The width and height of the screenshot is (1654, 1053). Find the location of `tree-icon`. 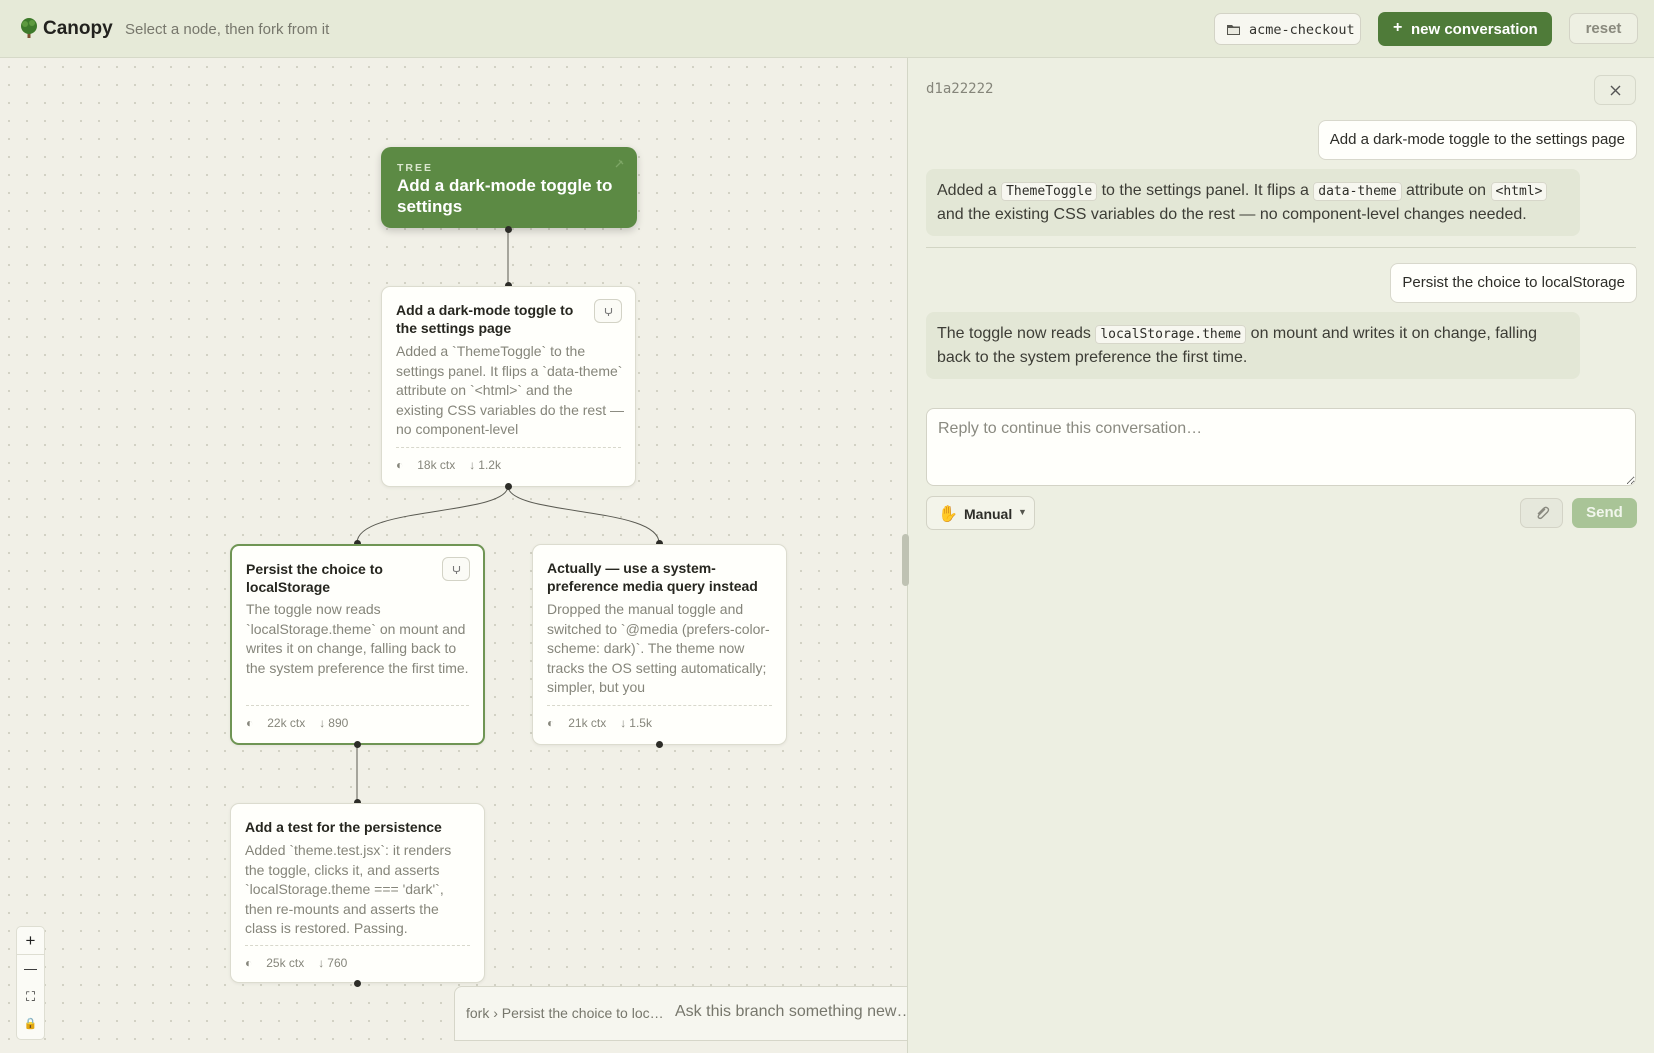

tree-icon is located at coordinates (29, 28).